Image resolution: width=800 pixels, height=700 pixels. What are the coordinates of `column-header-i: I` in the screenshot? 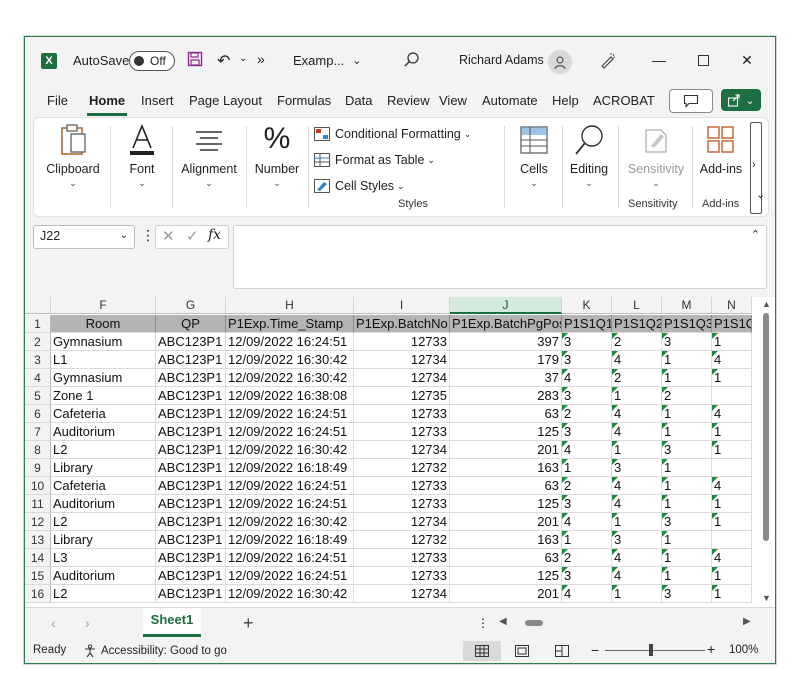 It's located at (402, 305).